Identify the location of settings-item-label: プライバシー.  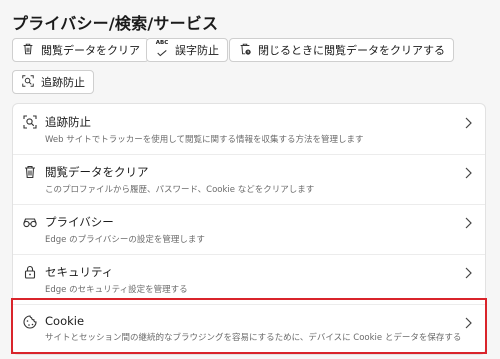
(79, 222).